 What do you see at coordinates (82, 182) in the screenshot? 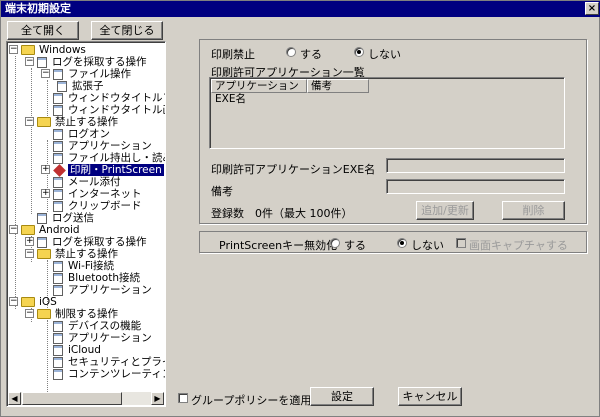
I see `tree-item: メール添付` at bounding box center [82, 182].